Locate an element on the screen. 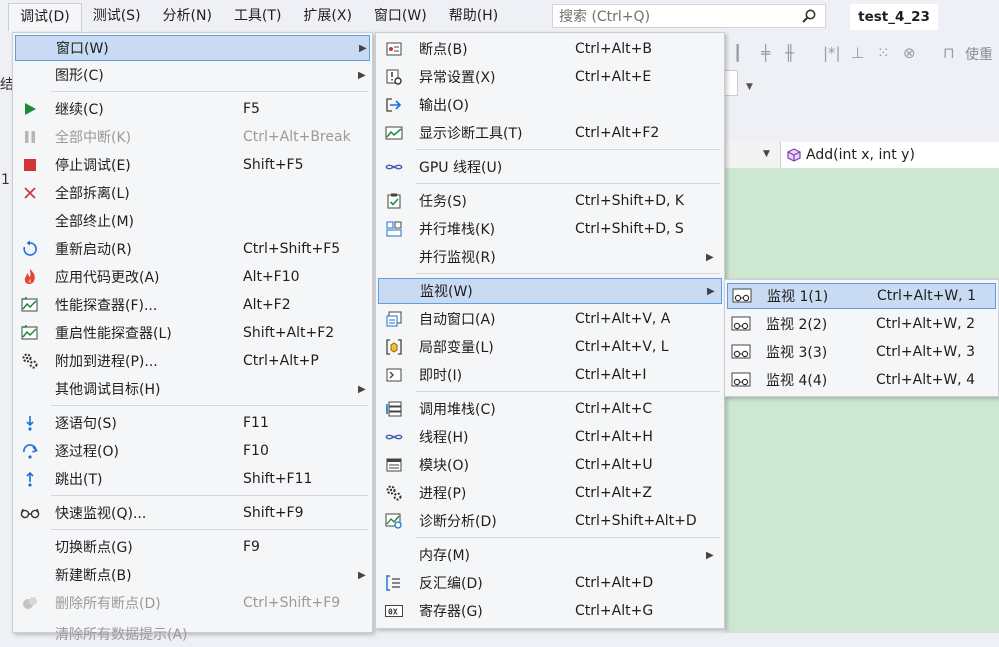 Image resolution: width=999 pixels, height=647 pixels. function-dropdown: Add(int x, int y) is located at coordinates (889, 155).